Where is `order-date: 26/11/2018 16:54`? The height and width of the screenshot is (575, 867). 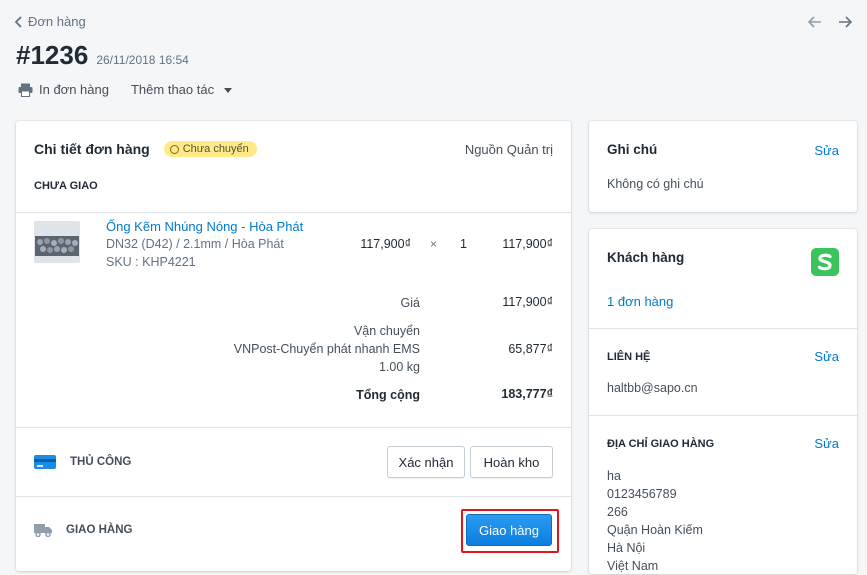
order-date: 26/11/2018 16:54 is located at coordinates (142, 60).